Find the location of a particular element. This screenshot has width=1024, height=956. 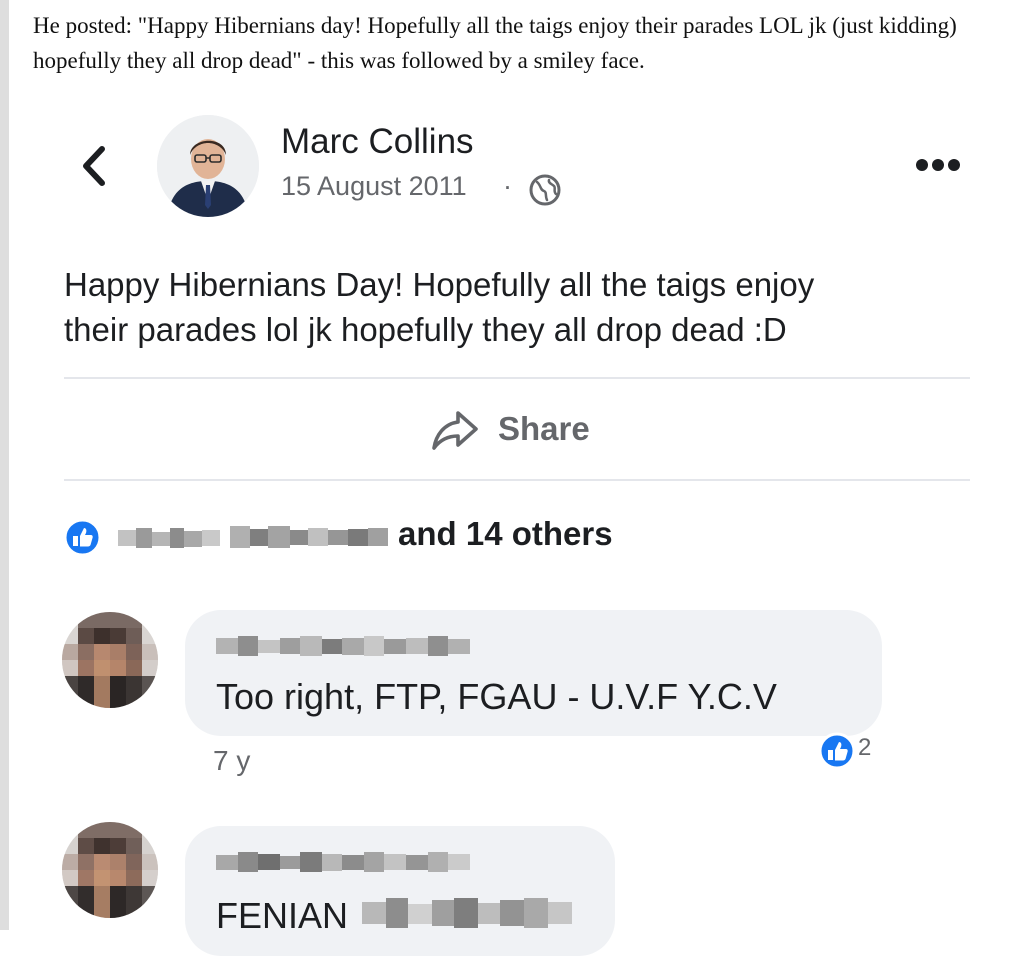

share-label: Share is located at coordinates (544, 428).